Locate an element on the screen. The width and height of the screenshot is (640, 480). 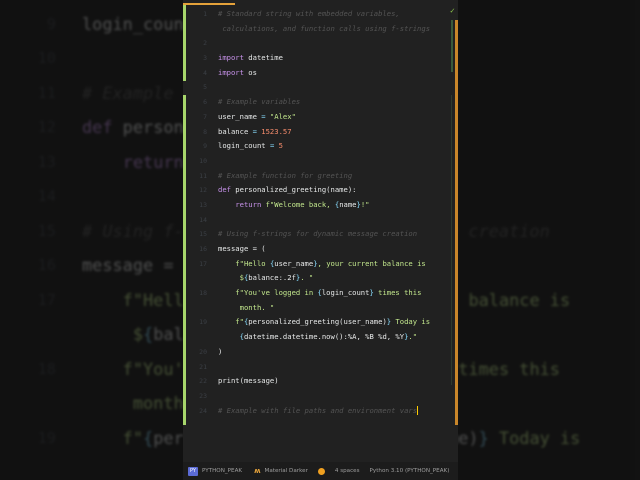
line-number: 12 is located at coordinates (203, 190).